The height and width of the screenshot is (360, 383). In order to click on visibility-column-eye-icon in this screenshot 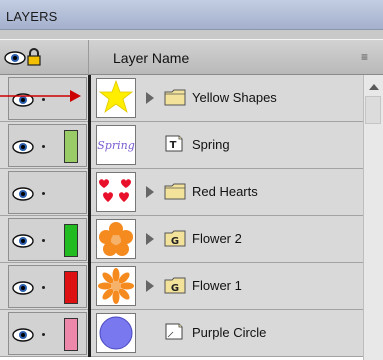, I will do `click(15, 59)`.